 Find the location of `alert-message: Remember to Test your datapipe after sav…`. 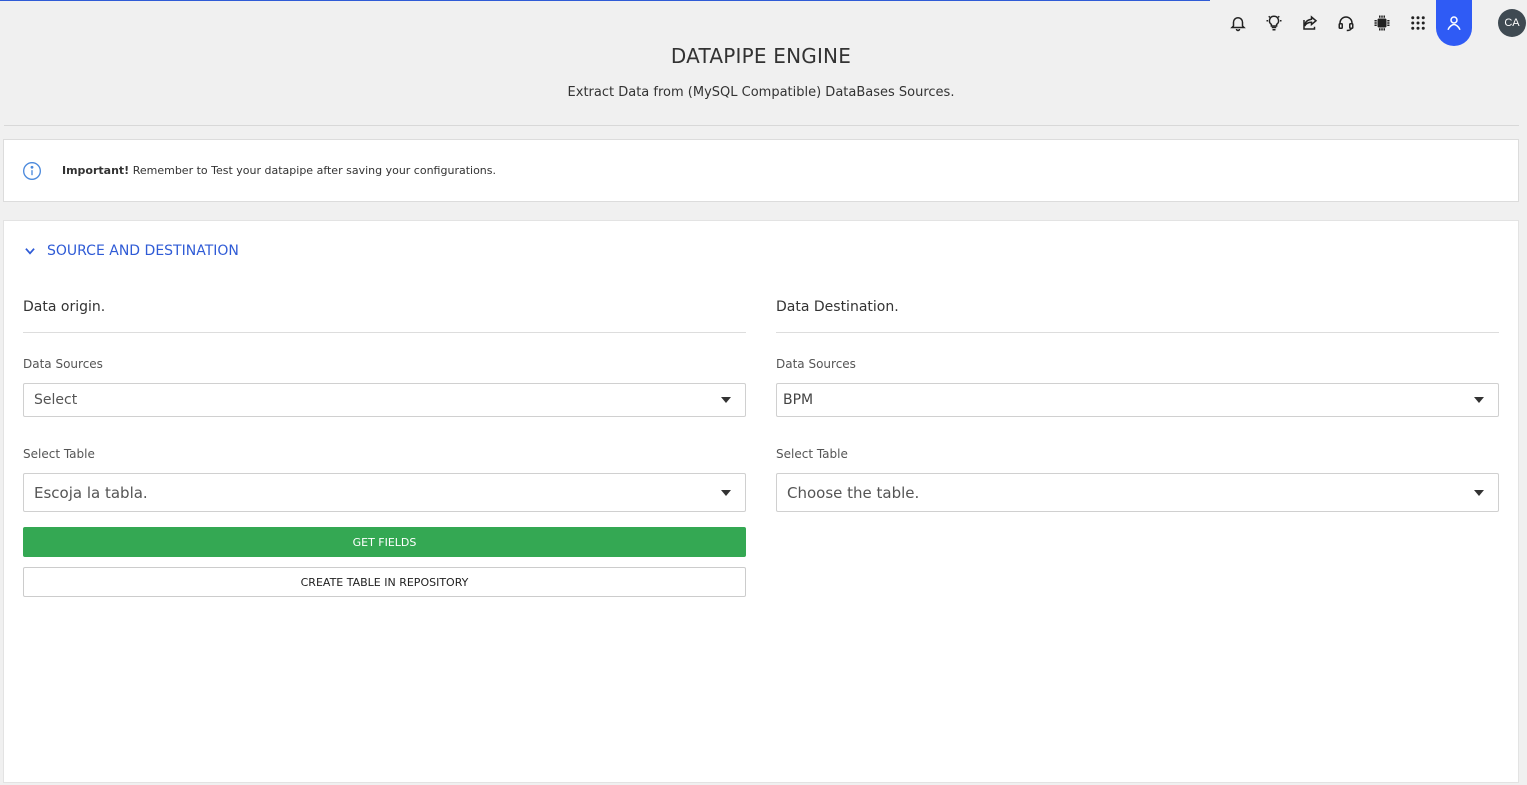

alert-message: Remember to Test your datapipe after sav… is located at coordinates (313, 170).